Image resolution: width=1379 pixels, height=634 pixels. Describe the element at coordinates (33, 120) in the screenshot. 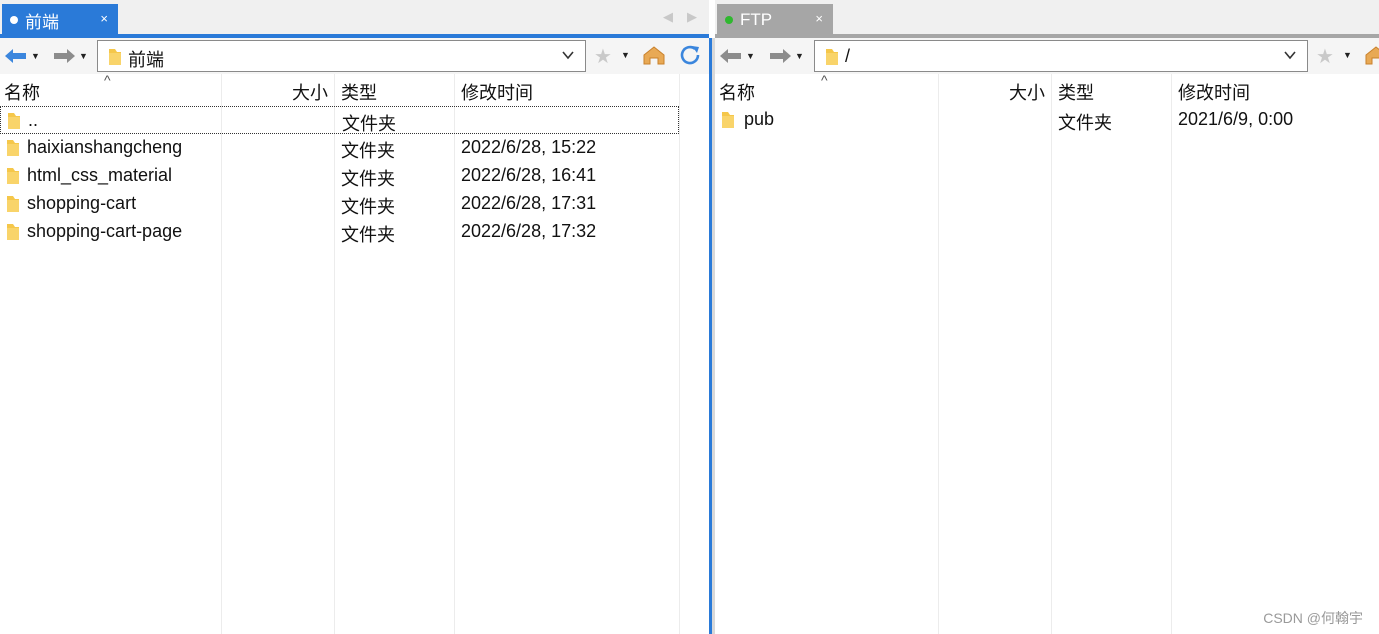

I see `file-name: ..` at that location.